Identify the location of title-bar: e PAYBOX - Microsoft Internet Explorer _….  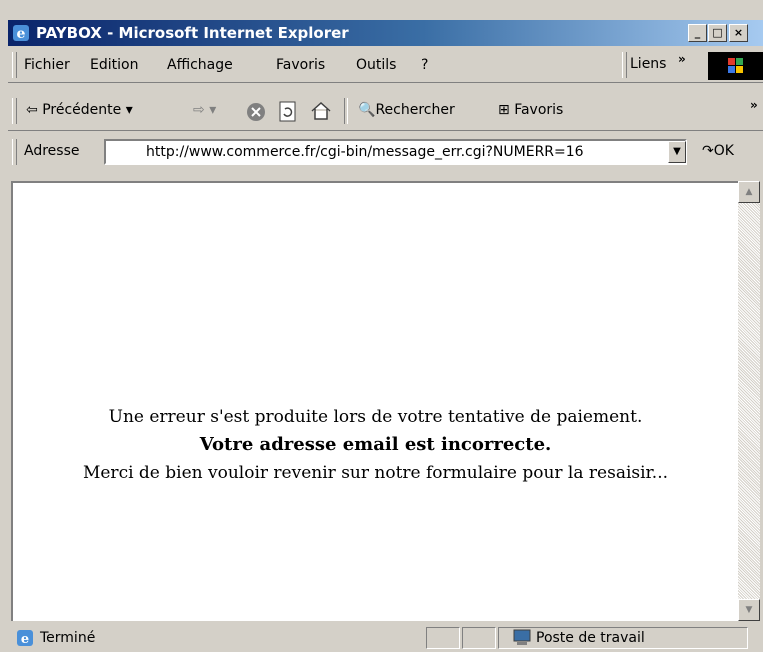
(385, 33).